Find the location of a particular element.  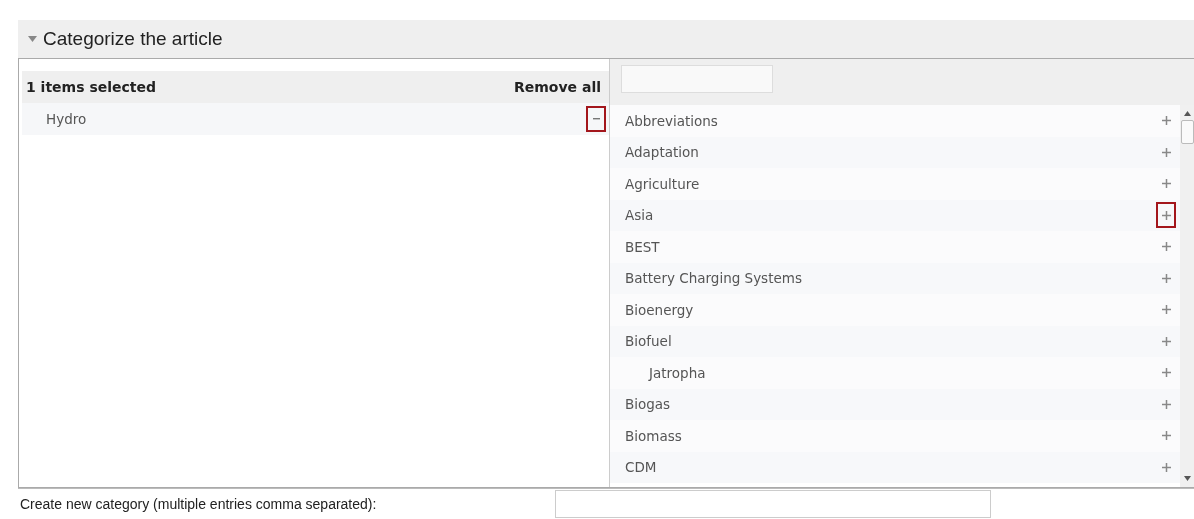

category-item: Jatropha is located at coordinates (665, 372).